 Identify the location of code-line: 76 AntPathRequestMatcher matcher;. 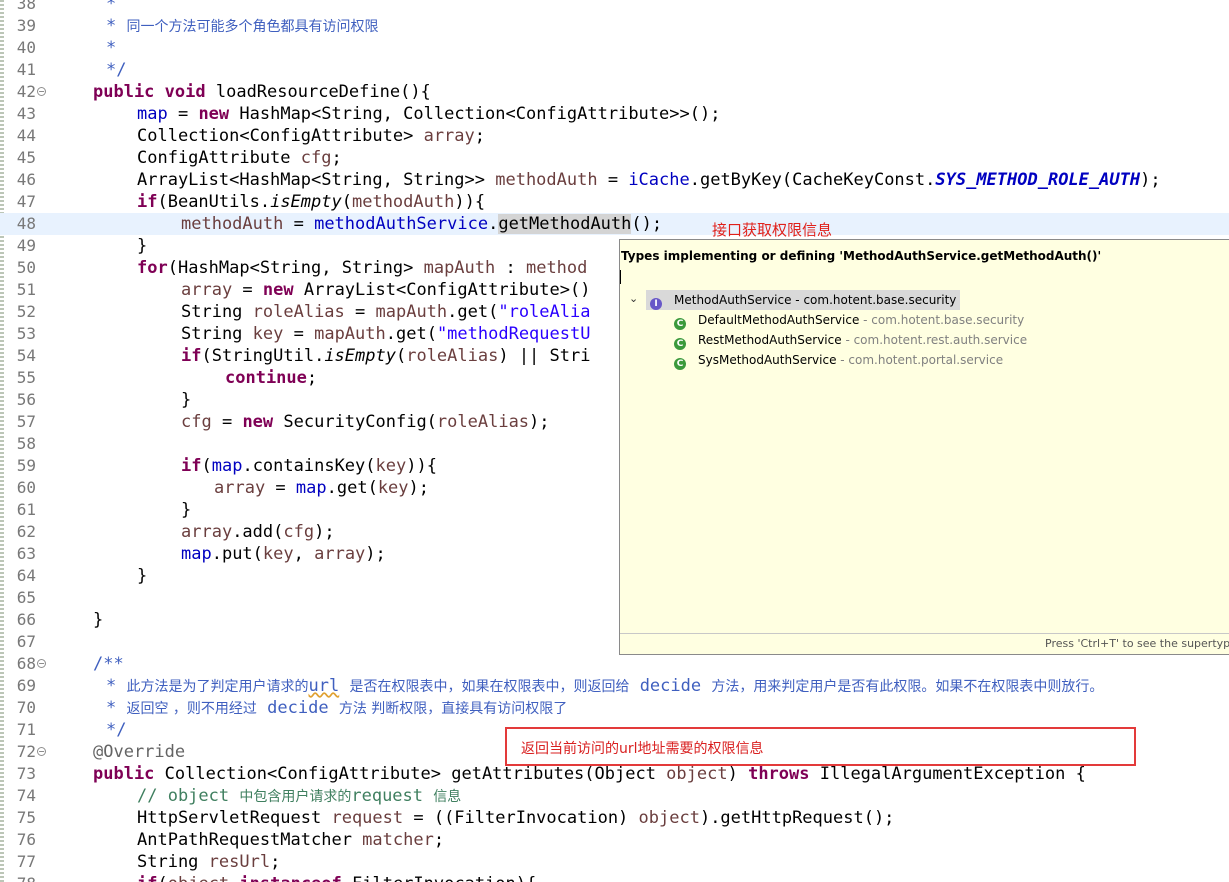
(614, 840).